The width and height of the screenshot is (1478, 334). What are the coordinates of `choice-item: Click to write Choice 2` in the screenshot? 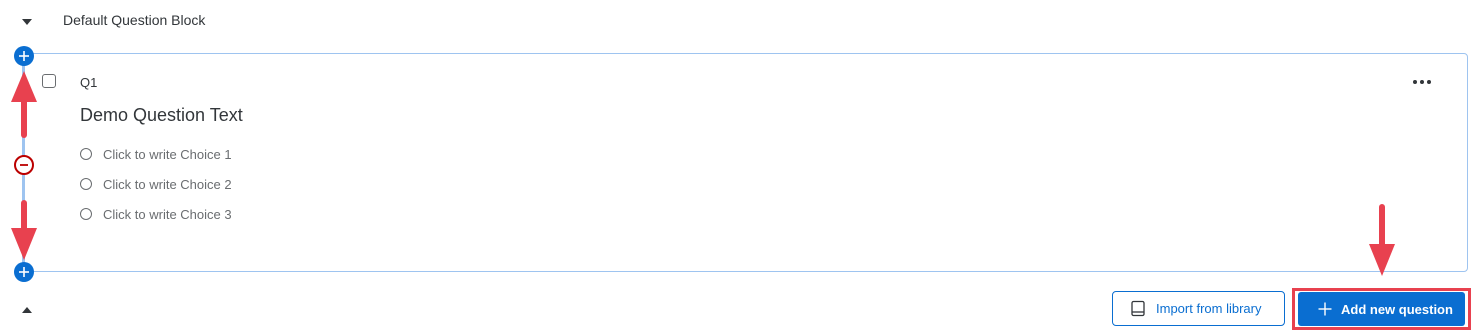 It's located at (156, 184).